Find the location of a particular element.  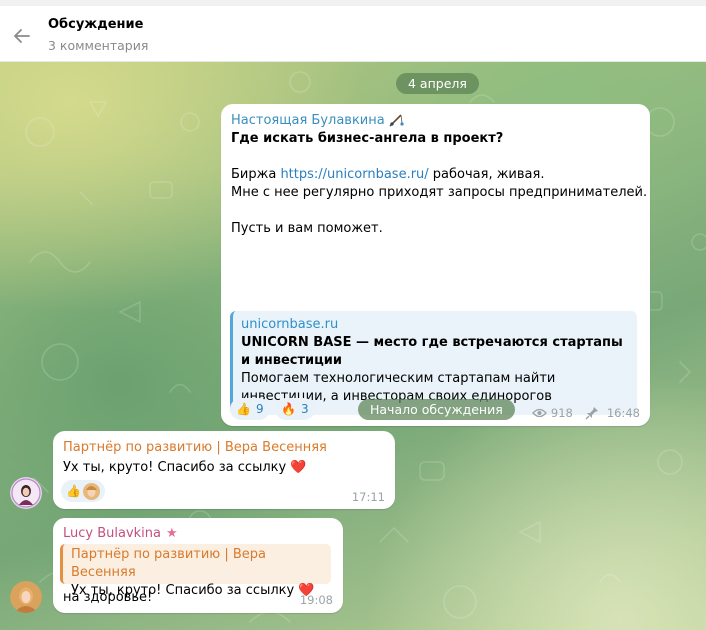

post-link: https://unicornbase.ru/ is located at coordinates (354, 174).